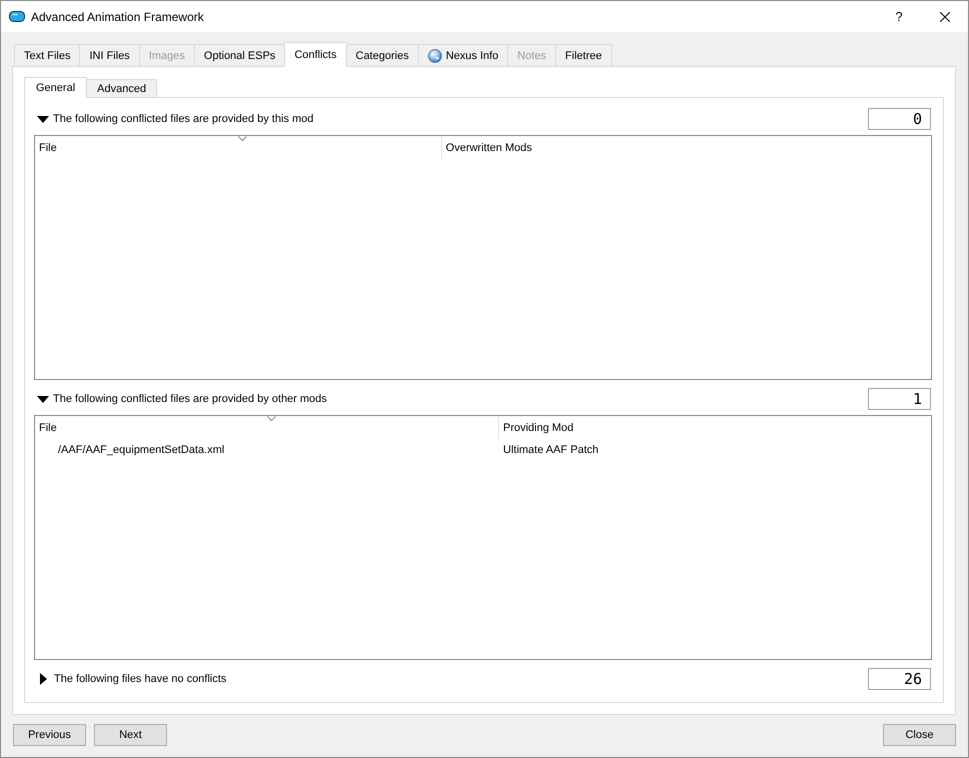 The width and height of the screenshot is (969, 758). Describe the element at coordinates (463, 55) in the screenshot. I see `tab: Nexus Info` at that location.